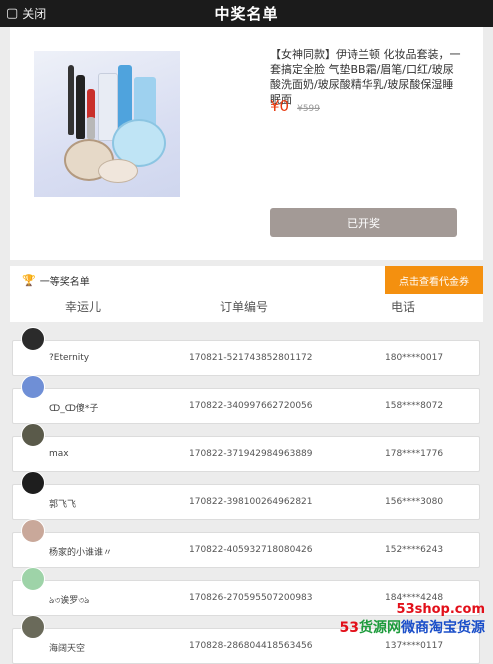 Image resolution: width=493 pixels, height=664 pixels. What do you see at coordinates (64, 282) in the screenshot?
I see `first-prize-label: 一等奖名单` at bounding box center [64, 282].